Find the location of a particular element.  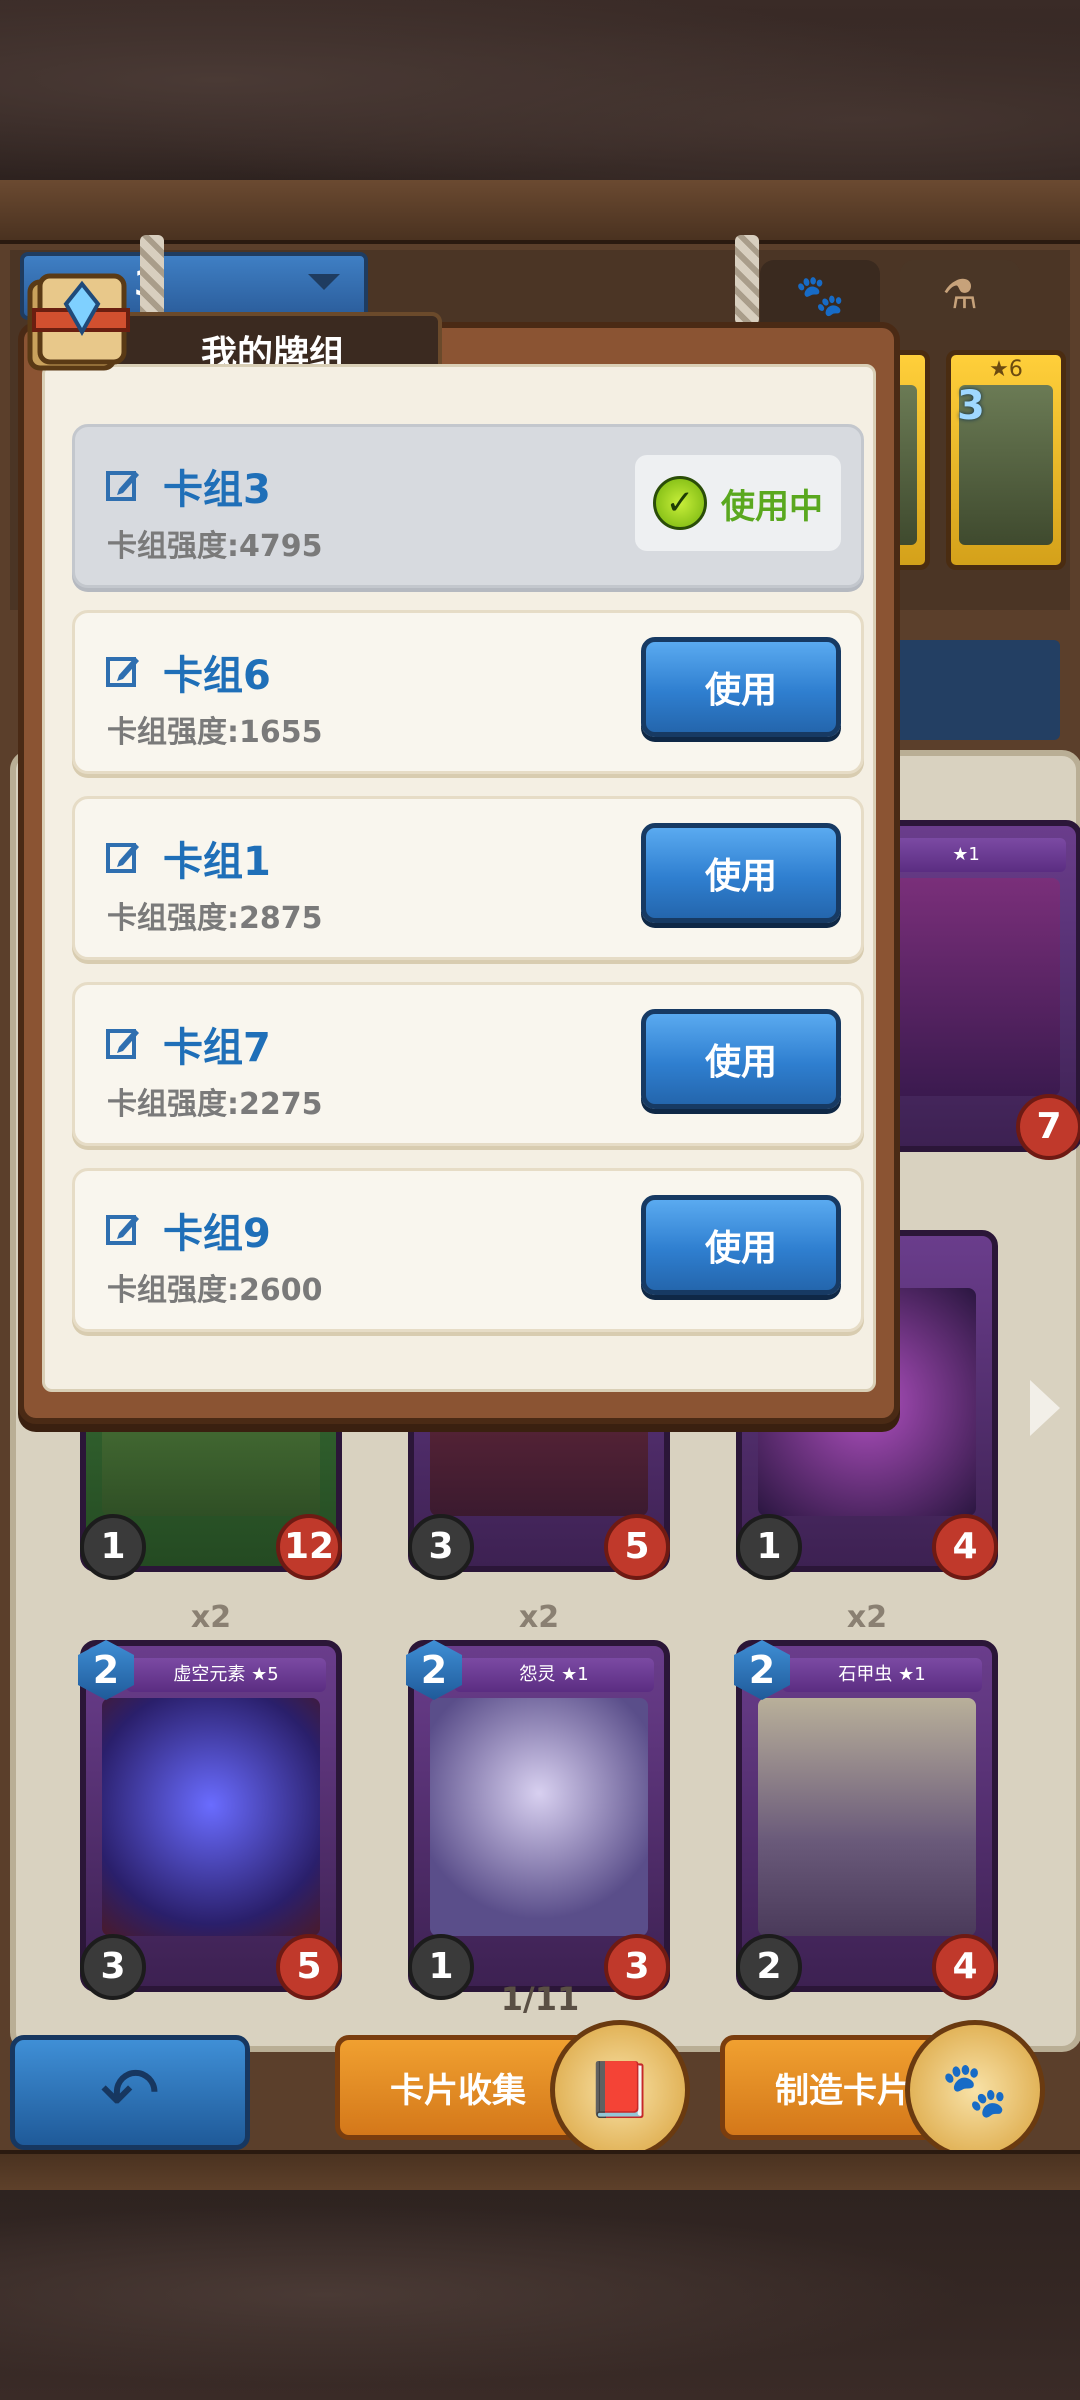

deck-name: 卡组7 is located at coordinates (217, 1048).